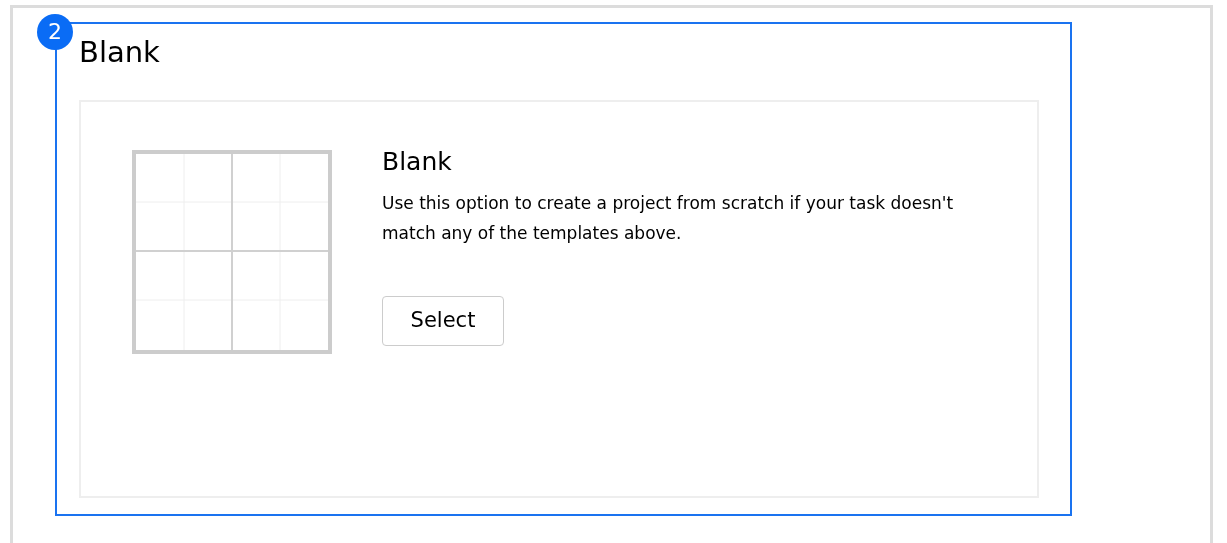  What do you see at coordinates (55, 32) in the screenshot?
I see `step-badge: 2` at bounding box center [55, 32].